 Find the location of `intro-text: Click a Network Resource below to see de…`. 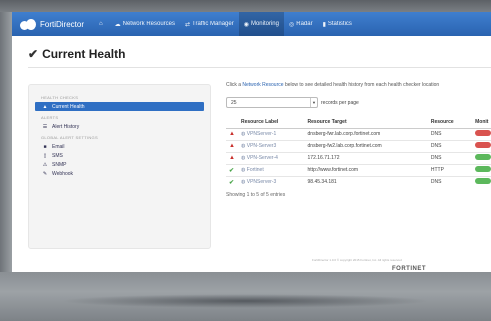

intro-text: Click a Network Resource below to see de… is located at coordinates (333, 85).